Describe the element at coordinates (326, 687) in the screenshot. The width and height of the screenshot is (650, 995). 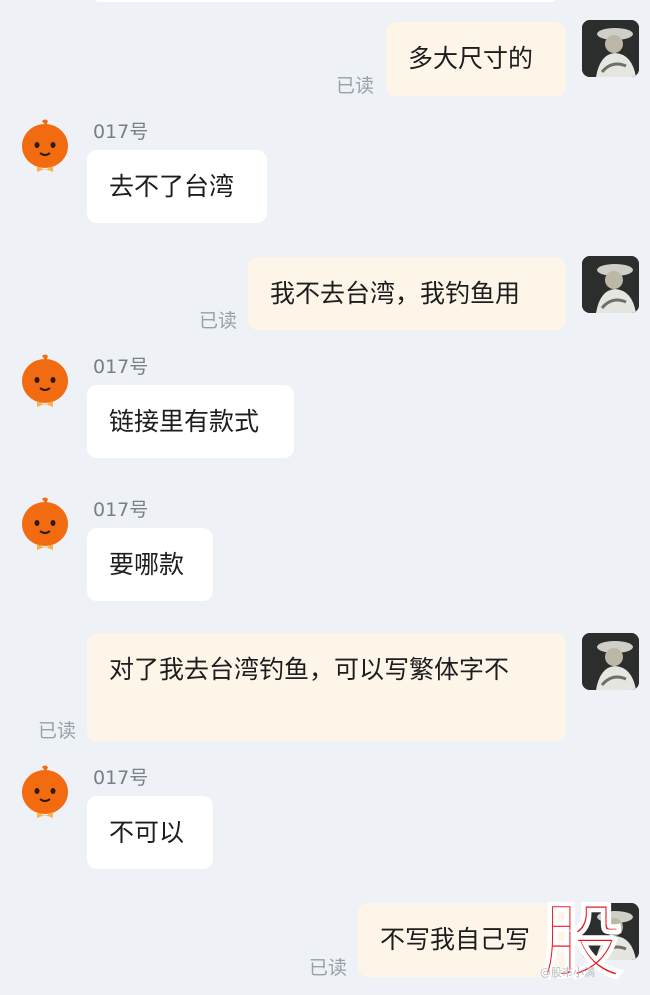
I see `message-bubble: 对了我去台湾钓鱼，可以写繁体字不` at that location.